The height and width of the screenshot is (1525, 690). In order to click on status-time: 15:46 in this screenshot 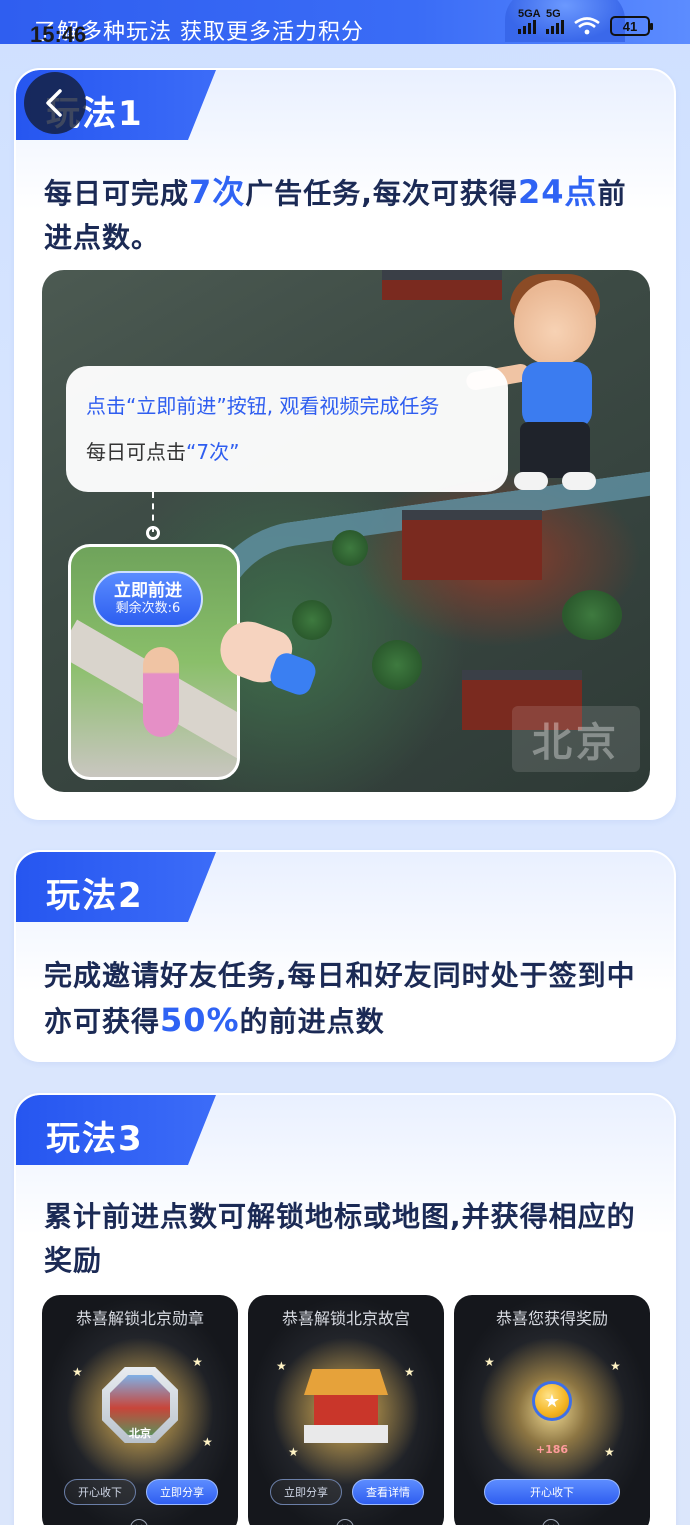, I will do `click(58, 33)`.